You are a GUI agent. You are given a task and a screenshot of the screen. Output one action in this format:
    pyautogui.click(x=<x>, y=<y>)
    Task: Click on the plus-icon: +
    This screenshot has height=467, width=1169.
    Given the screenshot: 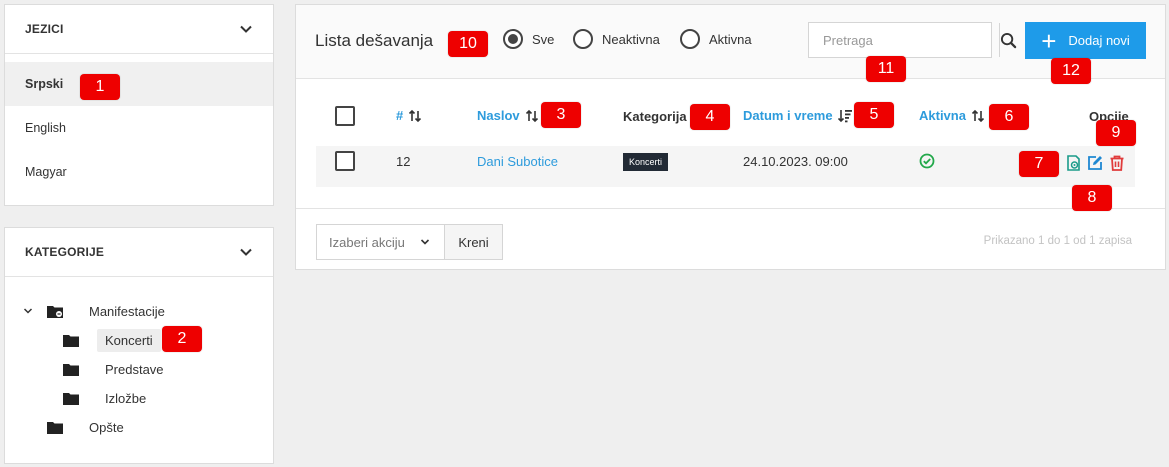 What is the action you would take?
    pyautogui.click(x=1049, y=40)
    